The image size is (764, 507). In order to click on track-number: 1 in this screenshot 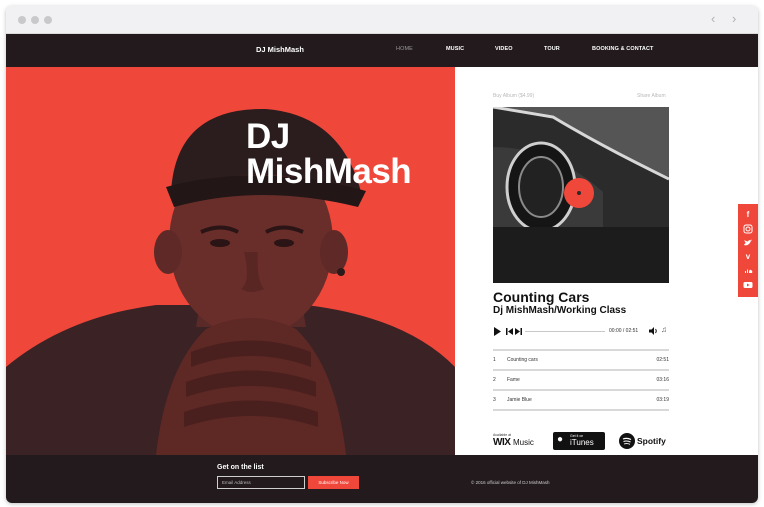, I will do `click(494, 360)`.